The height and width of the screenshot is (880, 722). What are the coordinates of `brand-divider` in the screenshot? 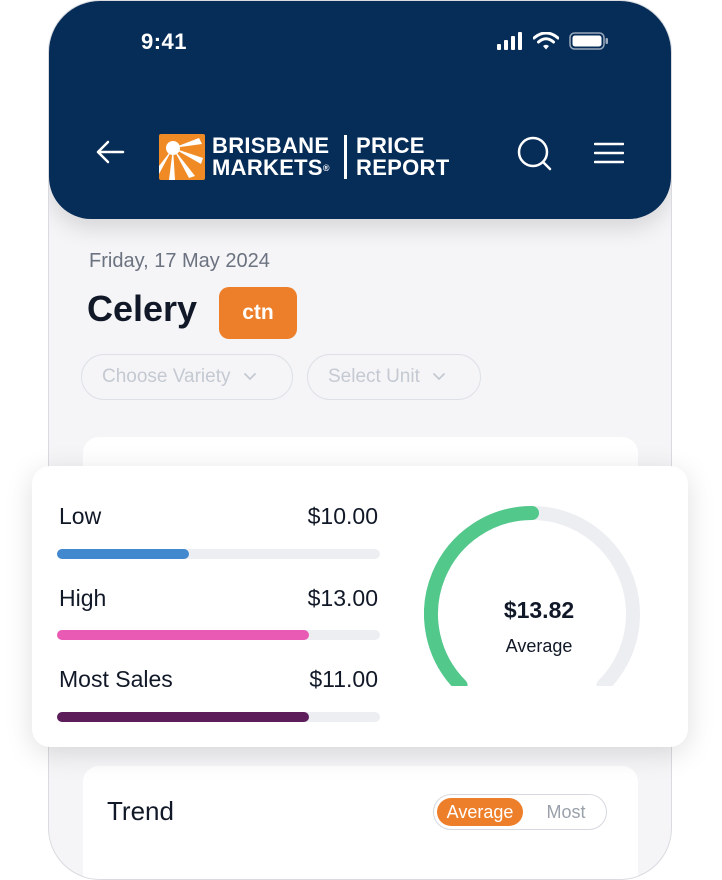 It's located at (345, 157).